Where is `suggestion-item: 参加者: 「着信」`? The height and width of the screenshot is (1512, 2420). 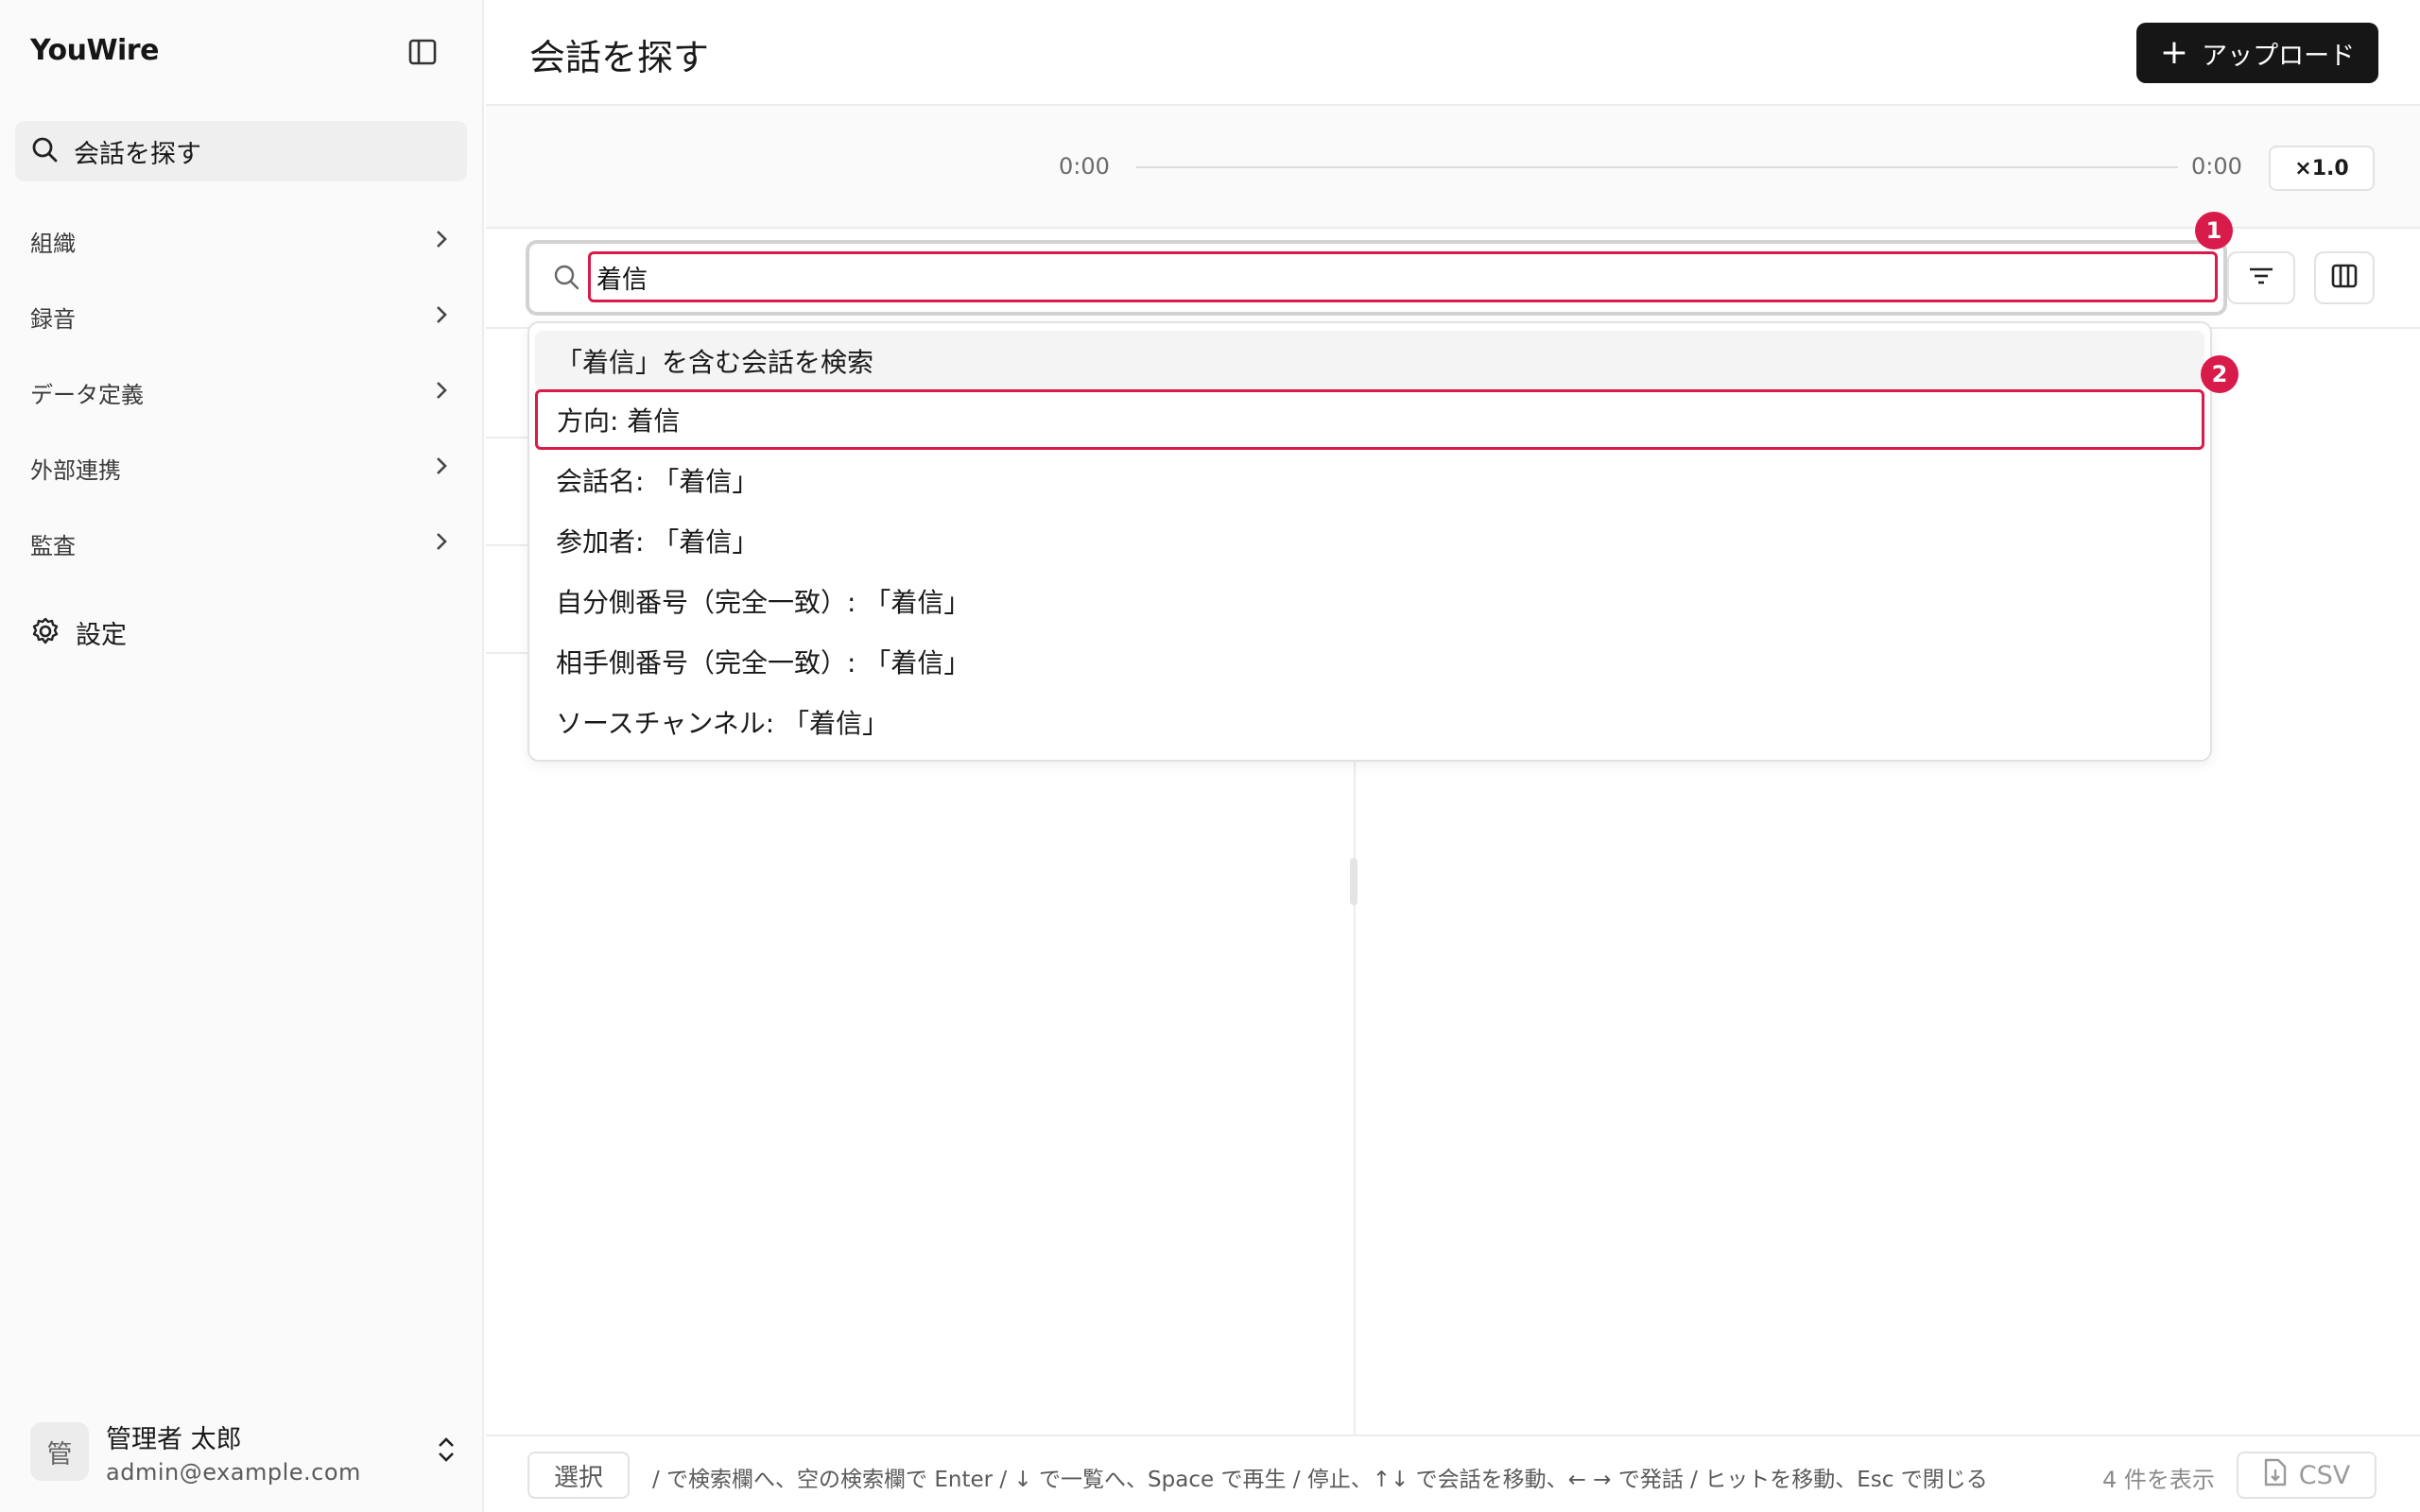 suggestion-item: 参加者: 「着信」 is located at coordinates (1369, 540).